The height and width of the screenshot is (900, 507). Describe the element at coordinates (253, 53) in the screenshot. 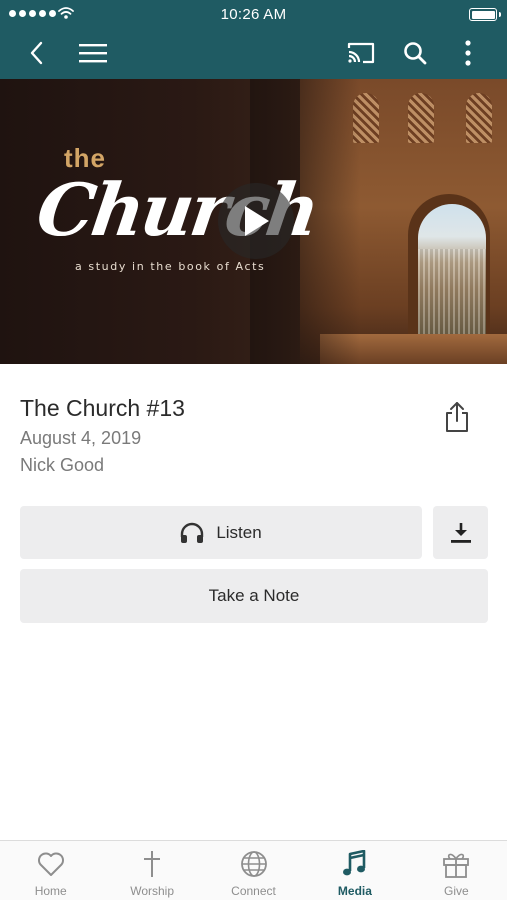

I see `nav-bar` at that location.